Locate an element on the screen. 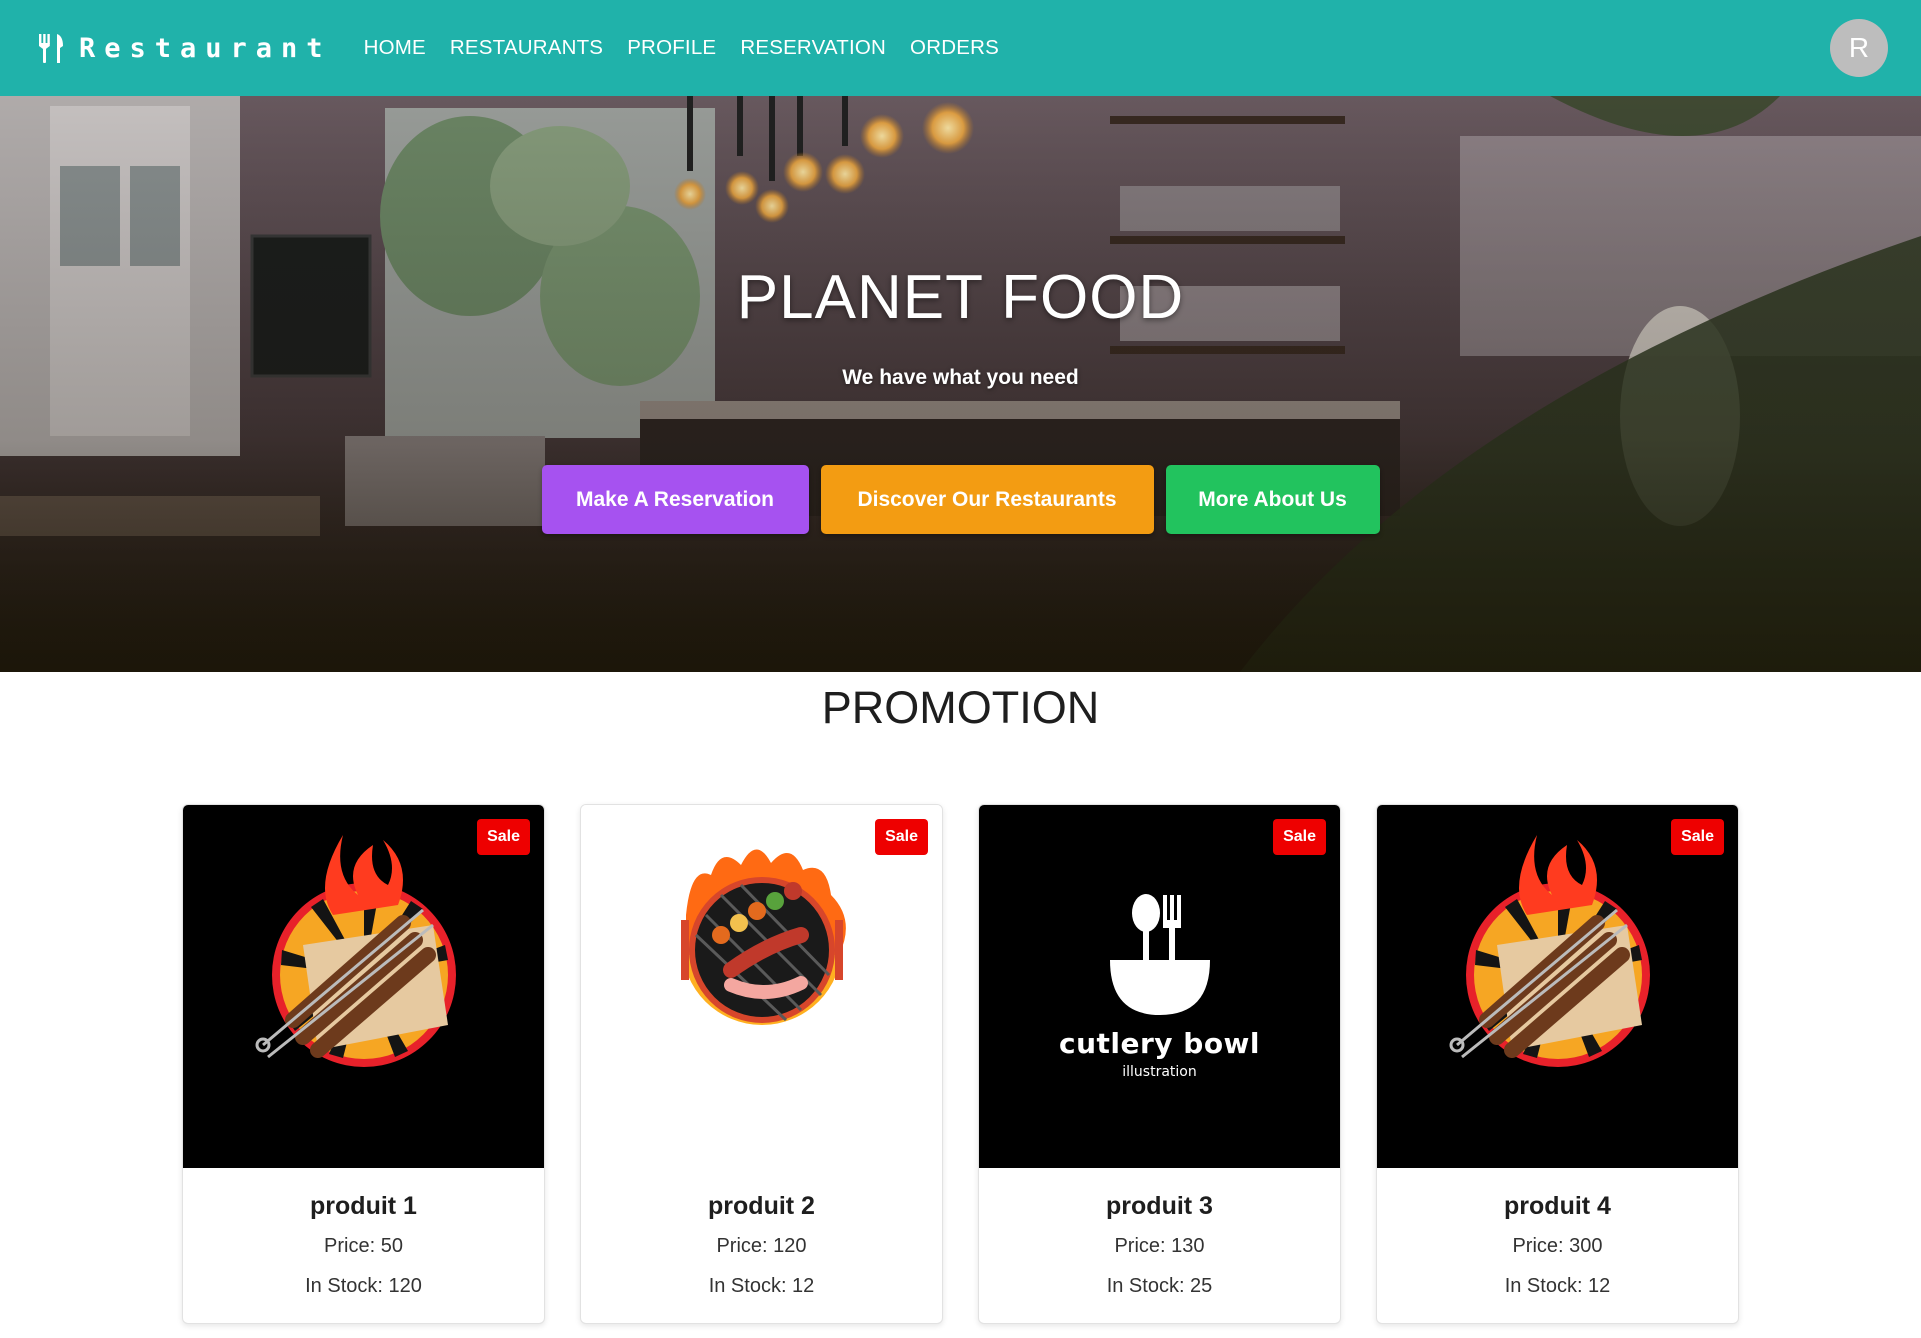 The image size is (1921, 1338). nav-link-profile: PROFILE is located at coordinates (671, 48).